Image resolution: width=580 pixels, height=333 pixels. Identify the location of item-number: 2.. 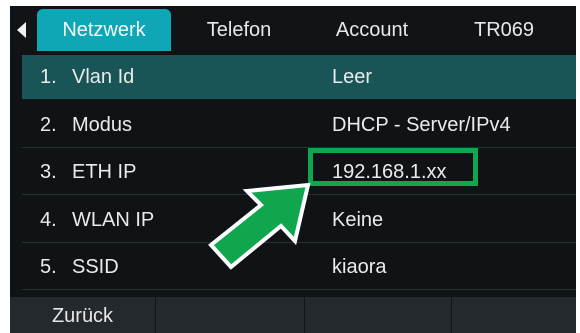
(48, 125).